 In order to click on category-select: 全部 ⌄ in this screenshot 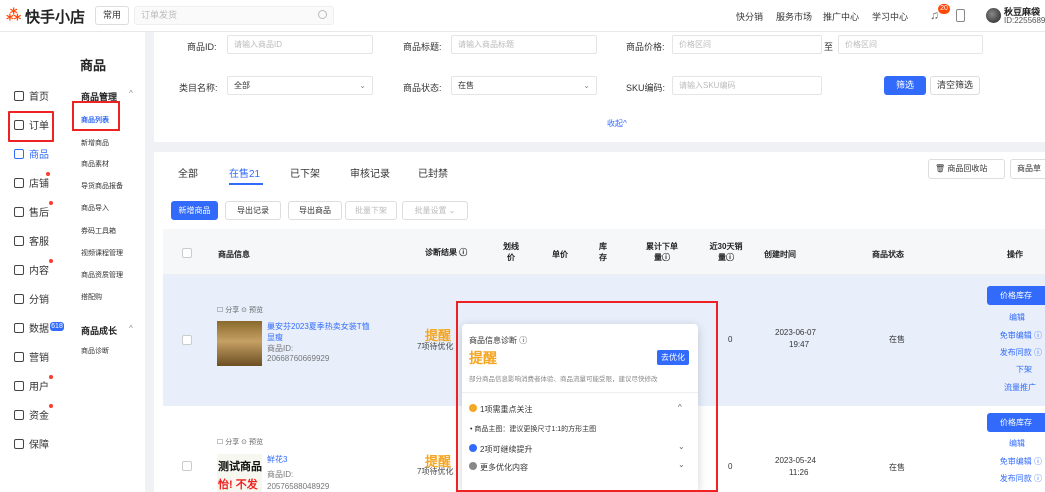, I will do `click(300, 85)`.